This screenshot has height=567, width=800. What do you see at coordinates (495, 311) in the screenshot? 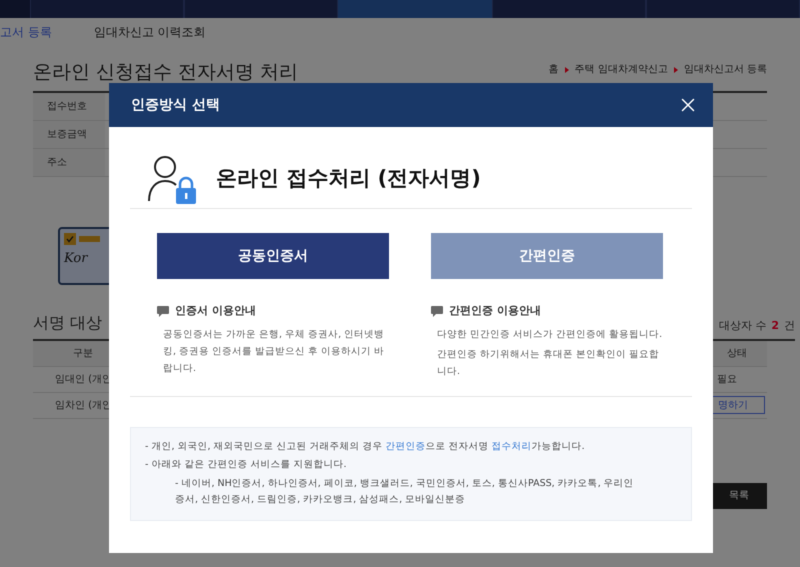
I see `guide-title: 간편인증 이용안내` at bounding box center [495, 311].